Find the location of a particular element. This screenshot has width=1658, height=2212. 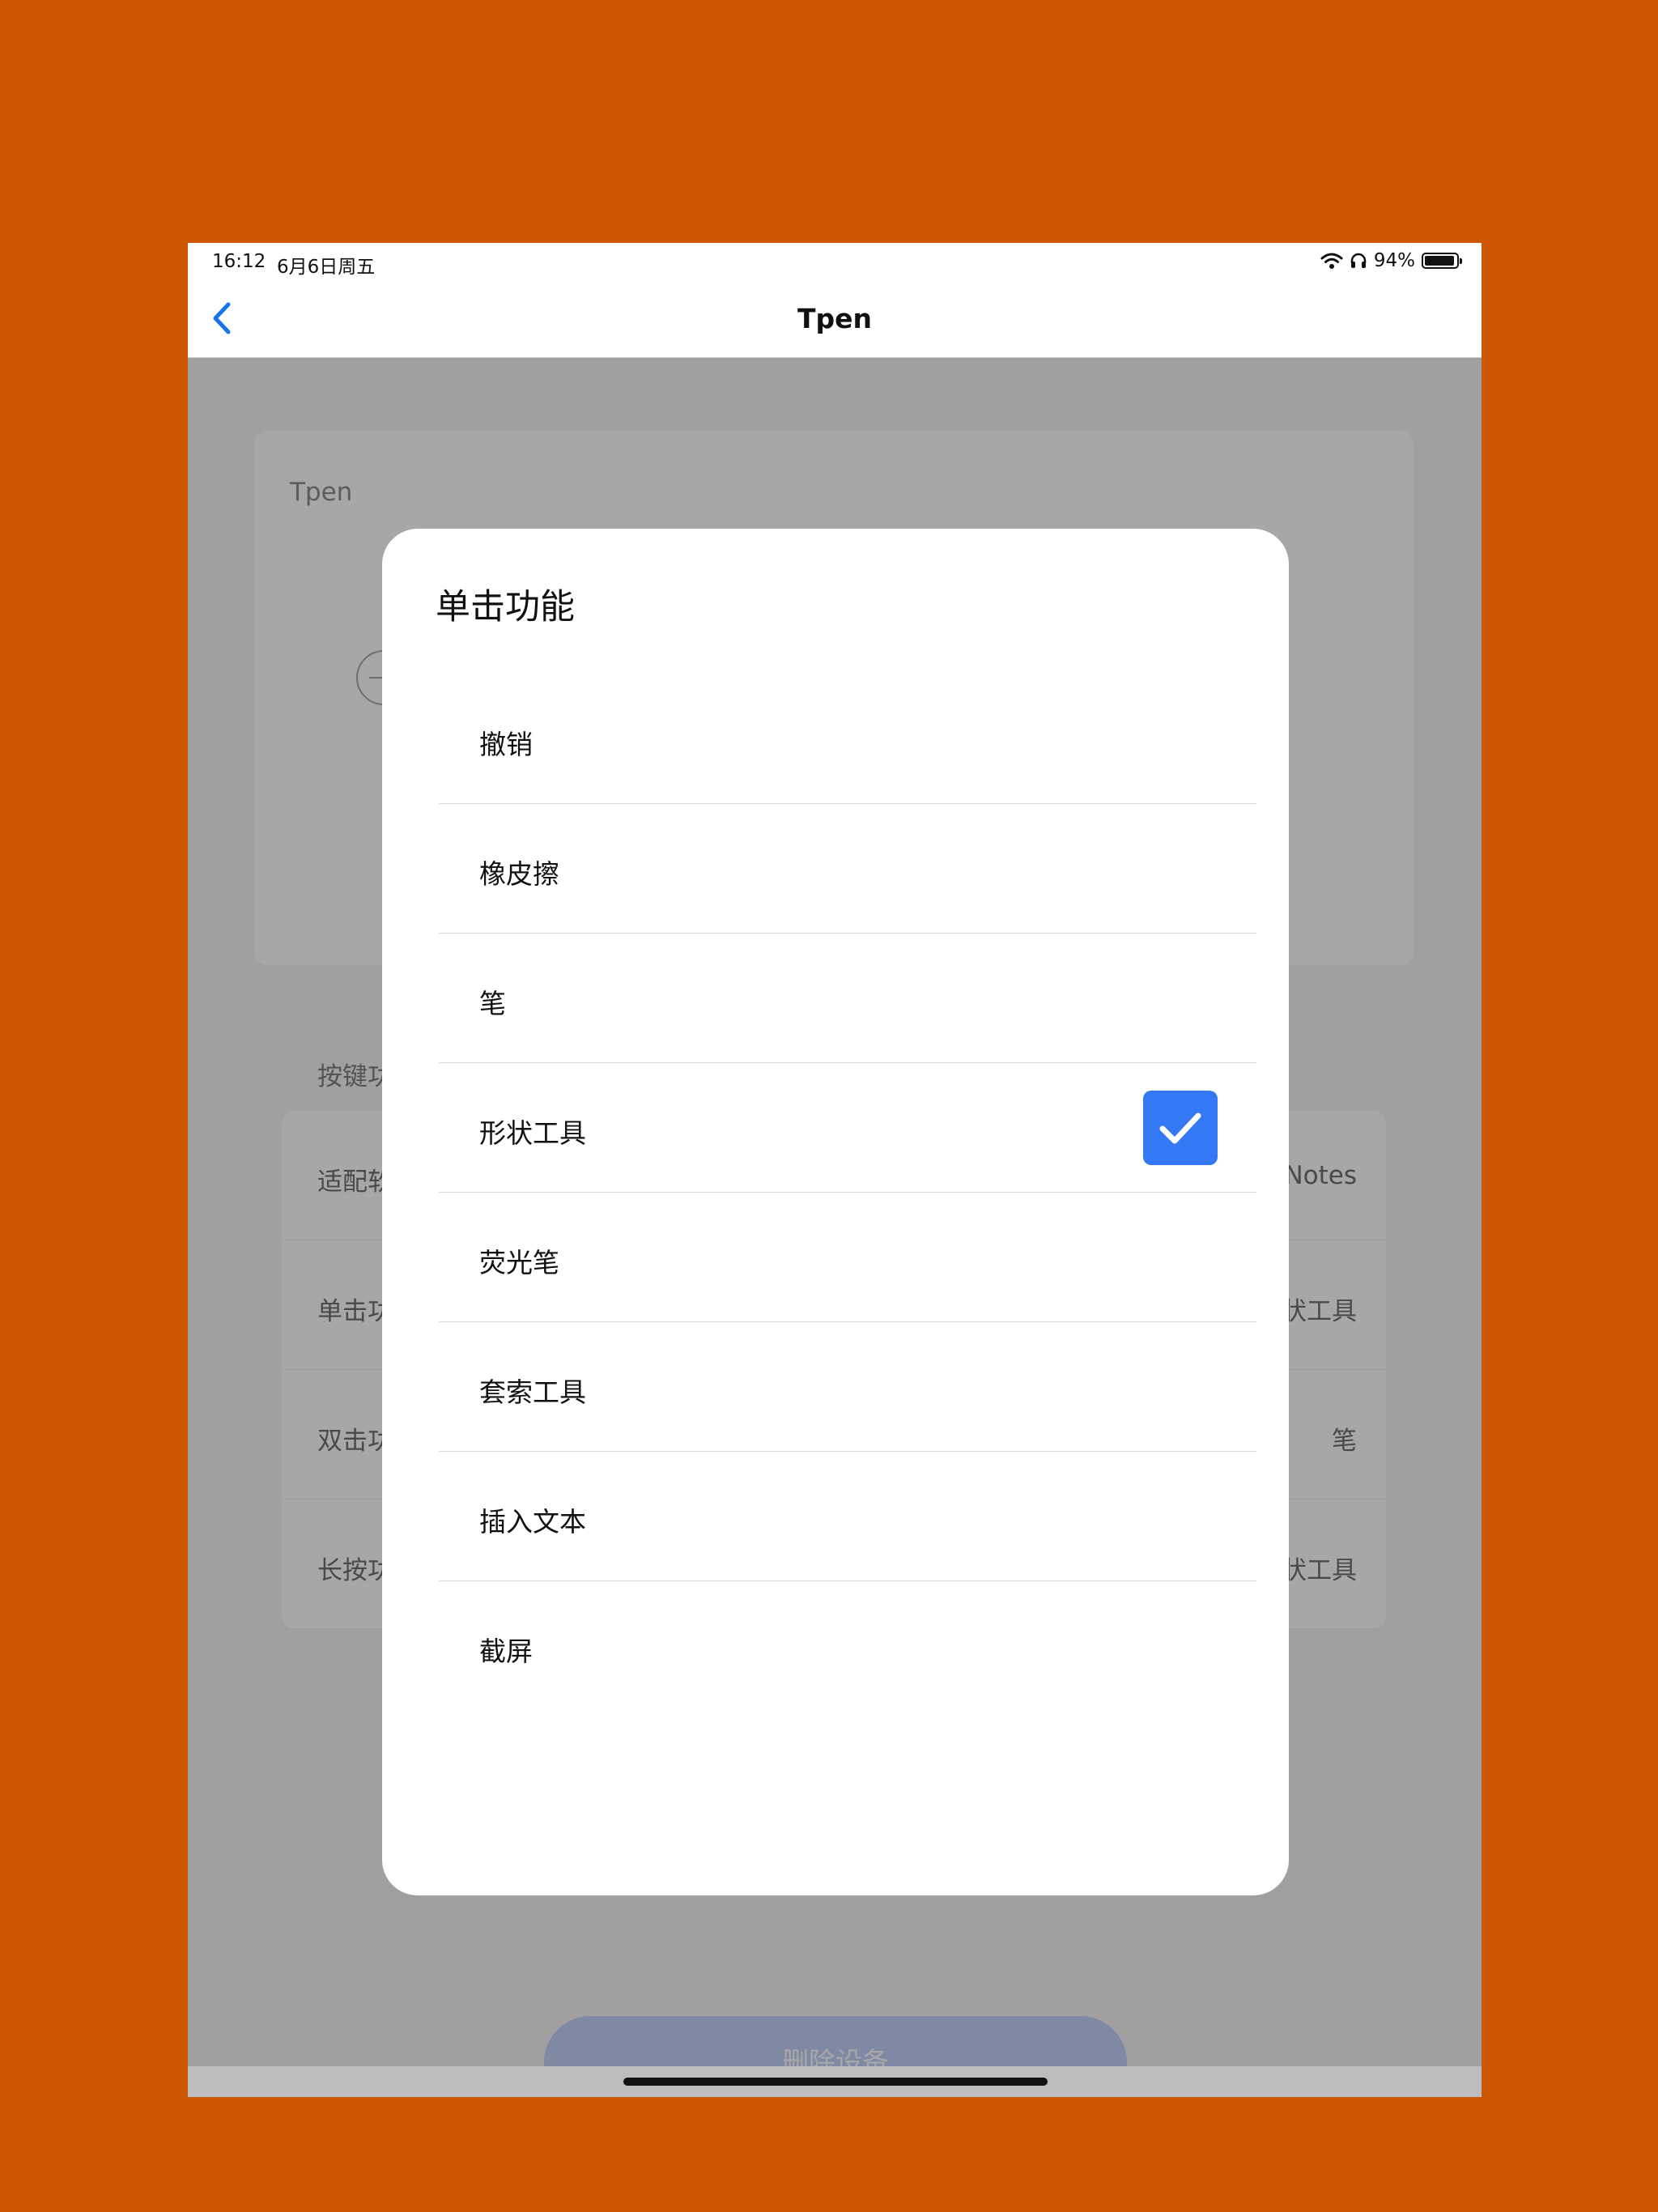

page-title: Tpen is located at coordinates (834, 318).